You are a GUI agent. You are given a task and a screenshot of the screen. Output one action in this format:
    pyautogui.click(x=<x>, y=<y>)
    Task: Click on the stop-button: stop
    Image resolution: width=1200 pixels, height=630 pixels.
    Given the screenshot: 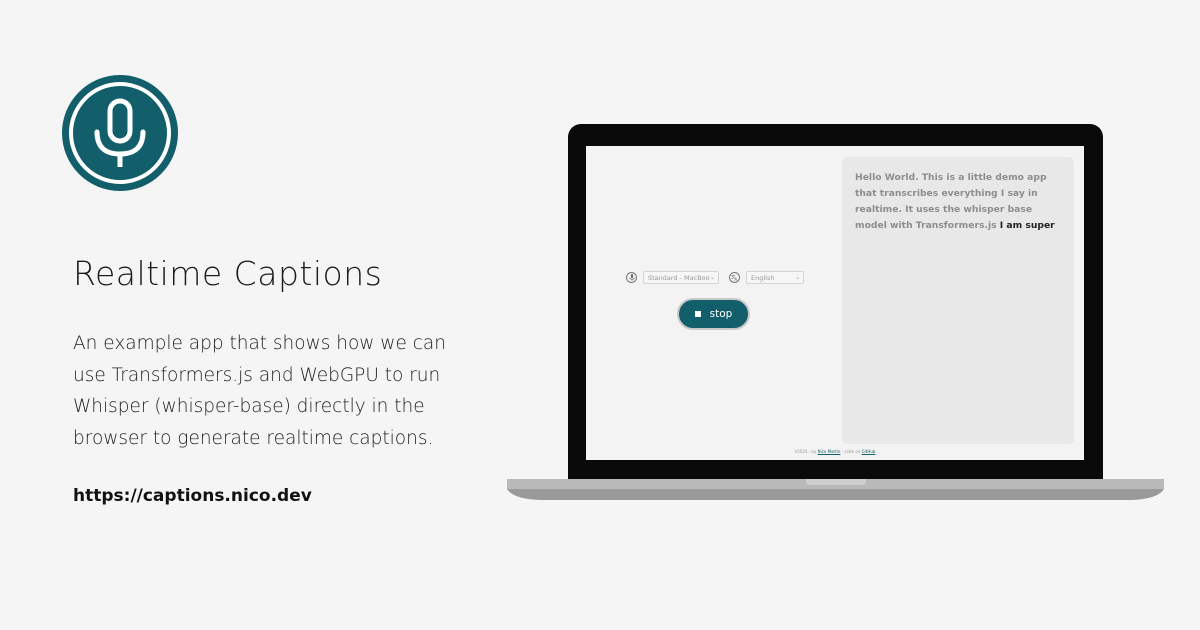 What is the action you would take?
    pyautogui.click(x=713, y=314)
    